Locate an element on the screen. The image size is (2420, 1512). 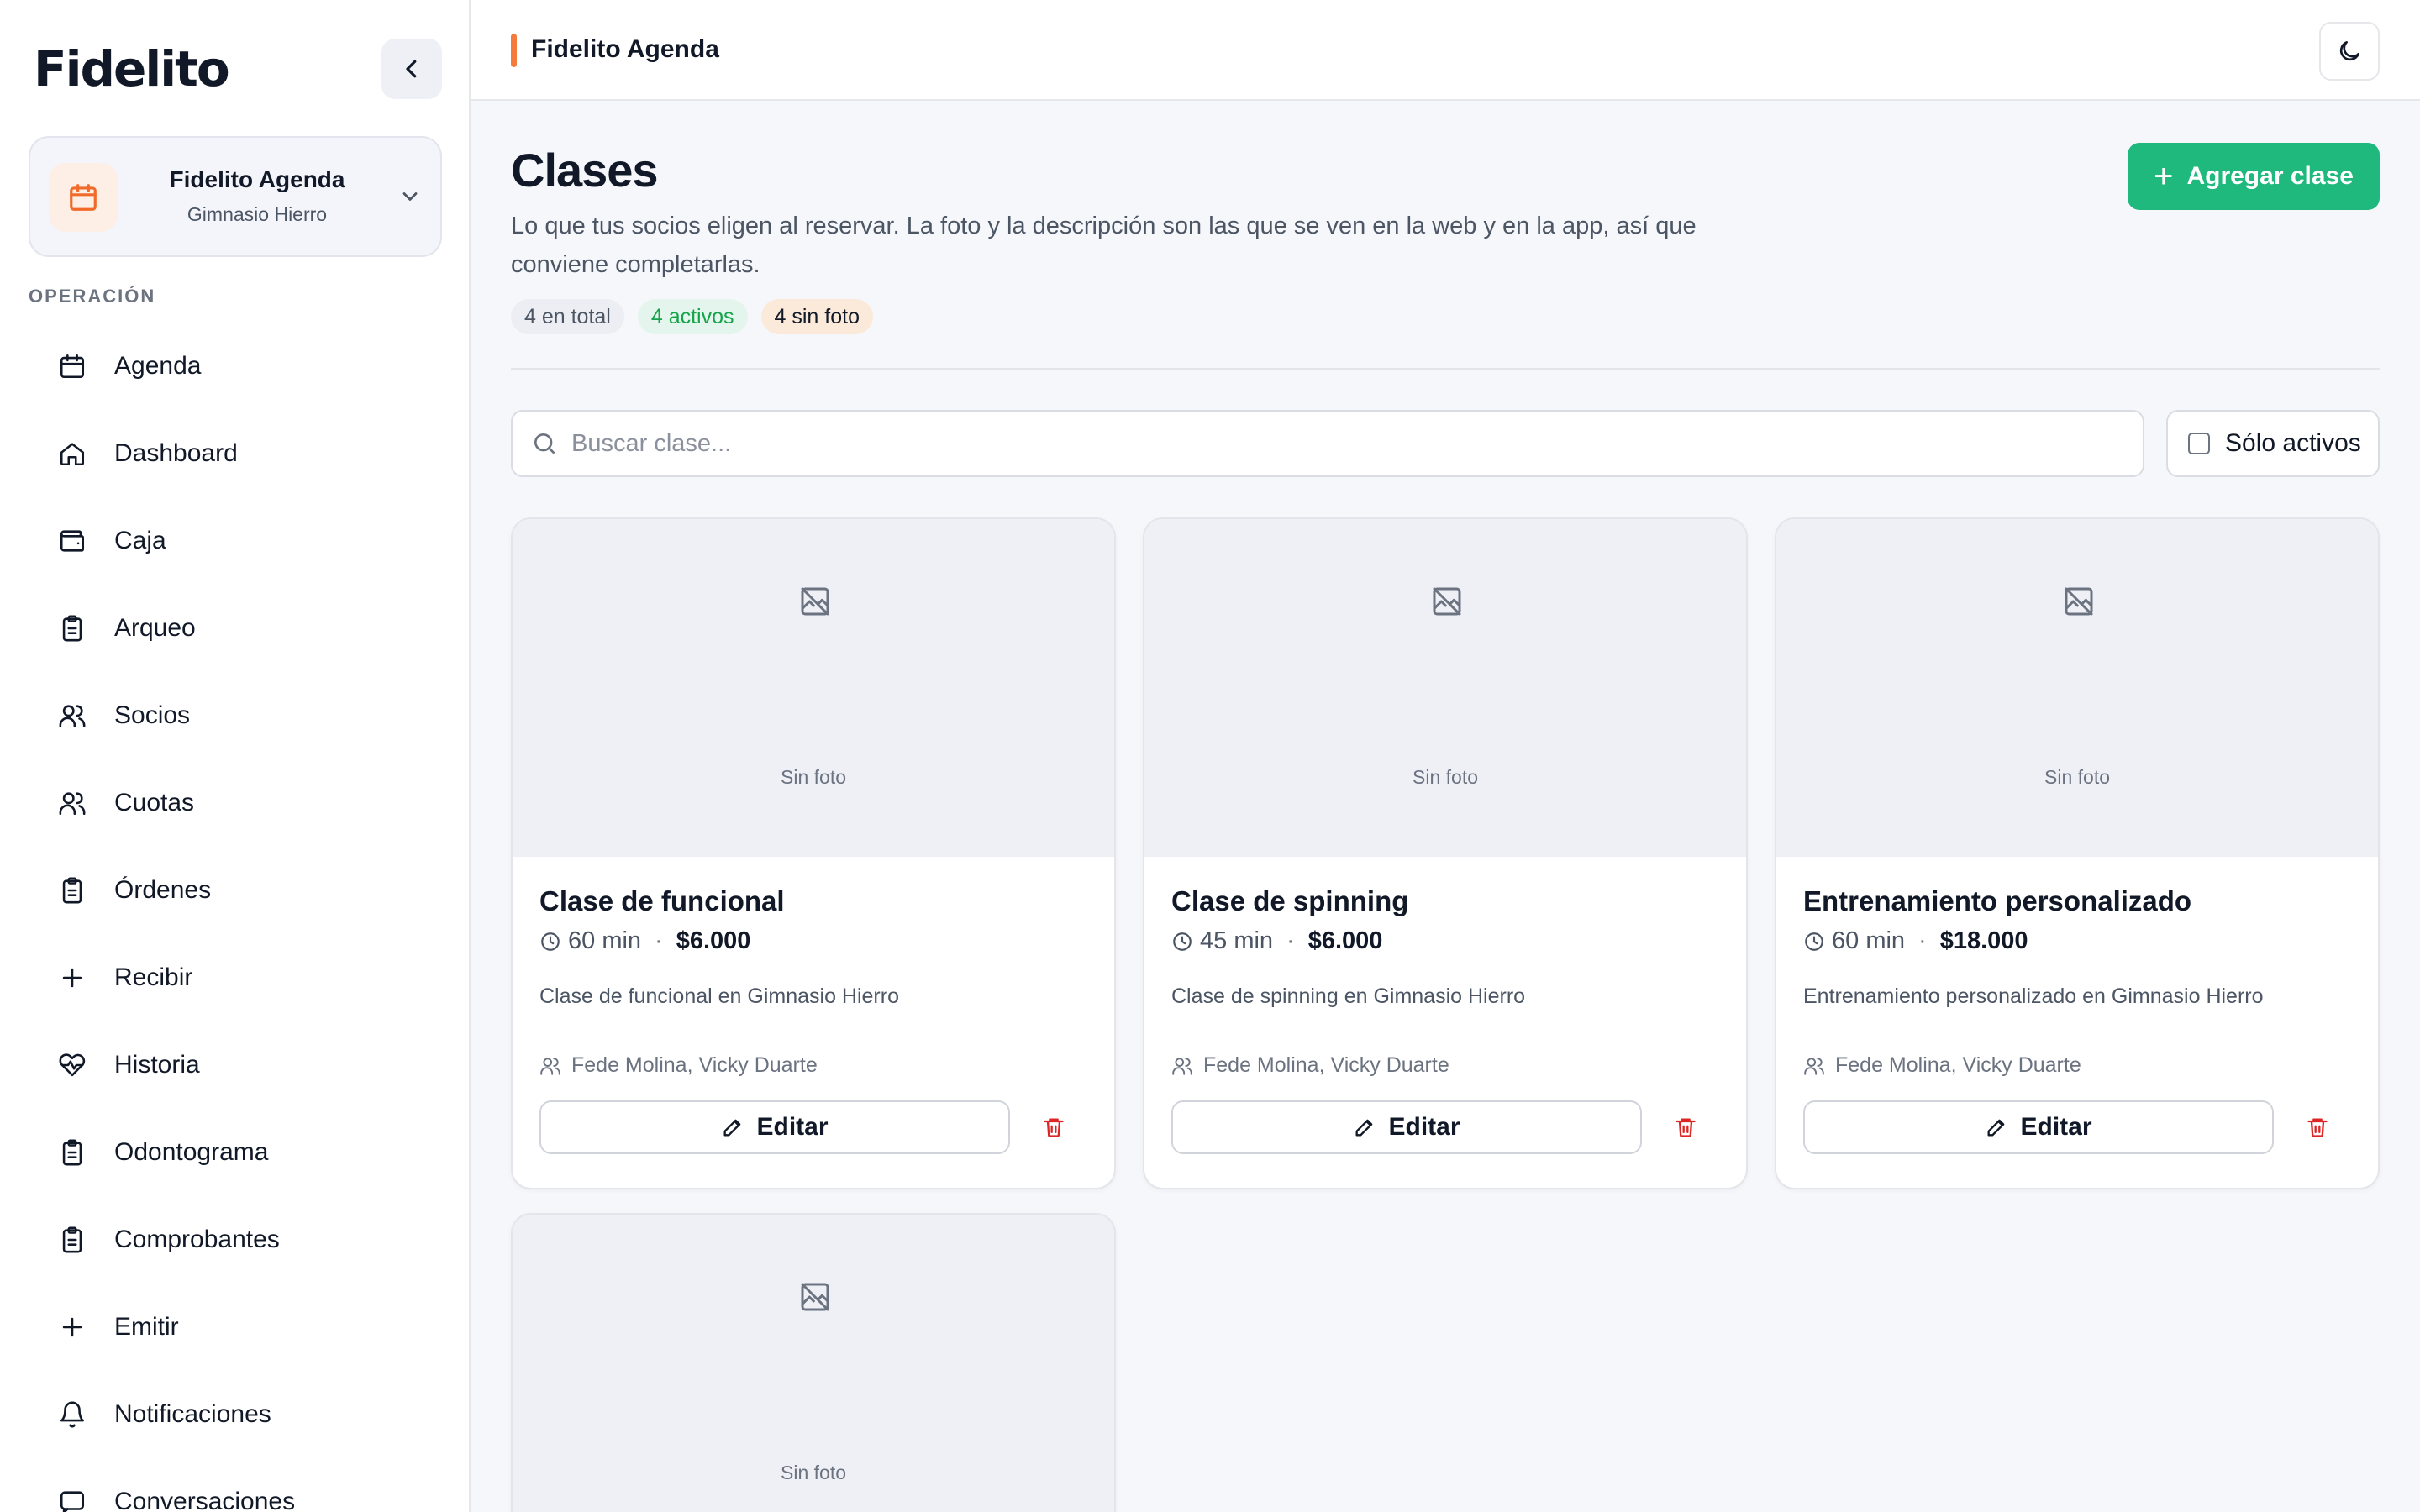
bell-icon is located at coordinates (72, 1414).